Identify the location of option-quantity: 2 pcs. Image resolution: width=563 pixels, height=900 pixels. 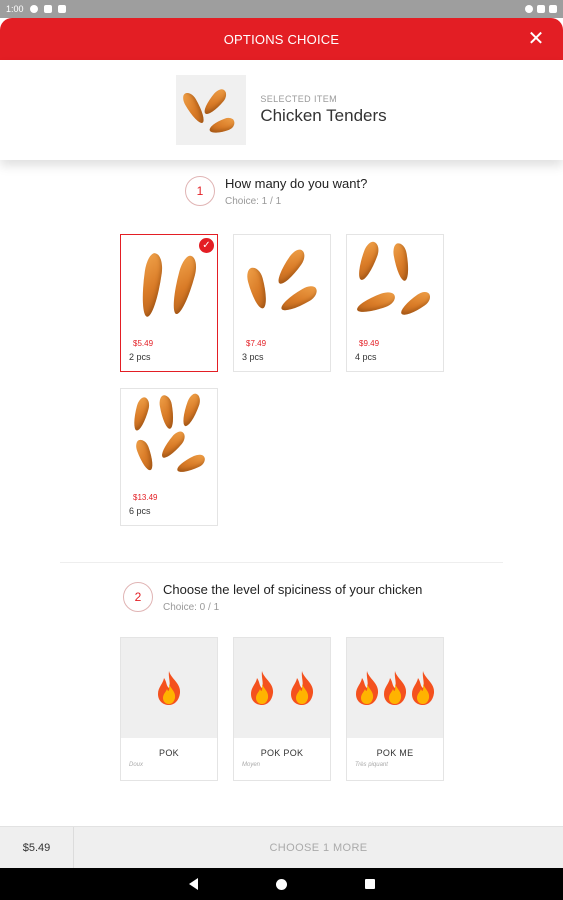
(140, 357).